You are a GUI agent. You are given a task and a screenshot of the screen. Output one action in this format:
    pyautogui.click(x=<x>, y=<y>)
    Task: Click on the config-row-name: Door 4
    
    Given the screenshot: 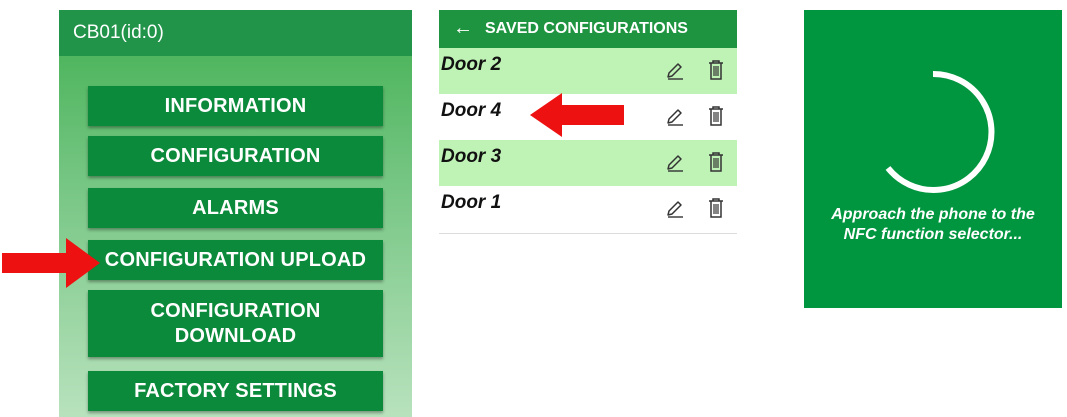 What is the action you would take?
    pyautogui.click(x=471, y=110)
    